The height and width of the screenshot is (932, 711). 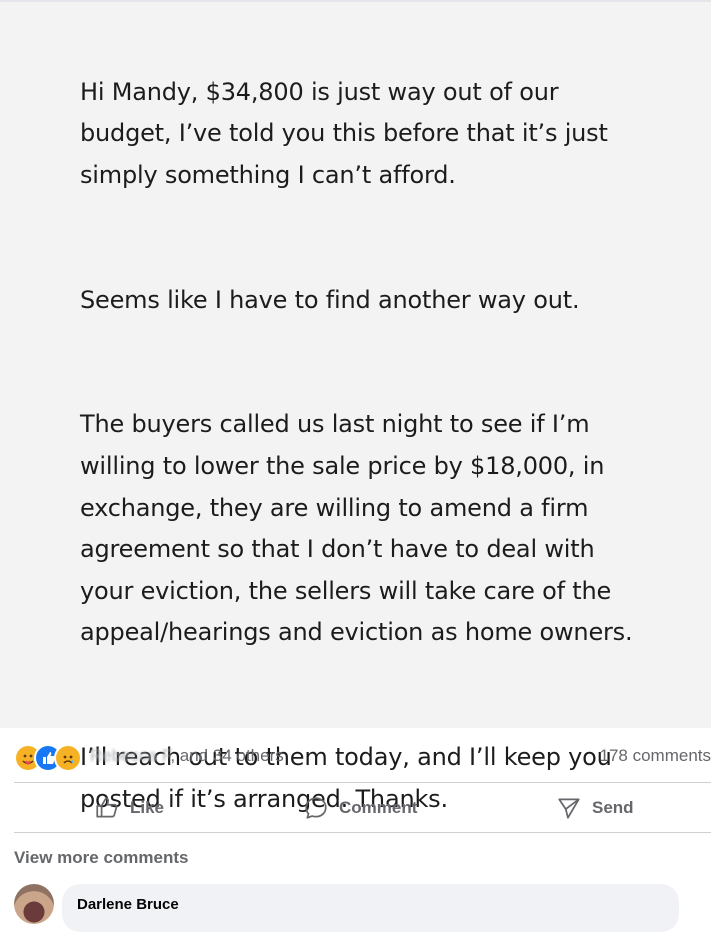 What do you see at coordinates (34, 904) in the screenshot?
I see `avatar` at bounding box center [34, 904].